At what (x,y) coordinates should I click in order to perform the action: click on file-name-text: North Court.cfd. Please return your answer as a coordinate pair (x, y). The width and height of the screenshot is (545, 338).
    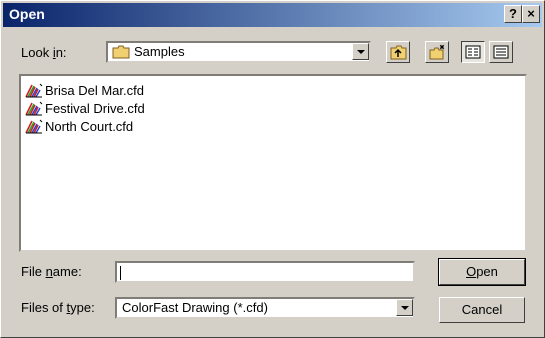
    Looking at the image, I should click on (89, 126).